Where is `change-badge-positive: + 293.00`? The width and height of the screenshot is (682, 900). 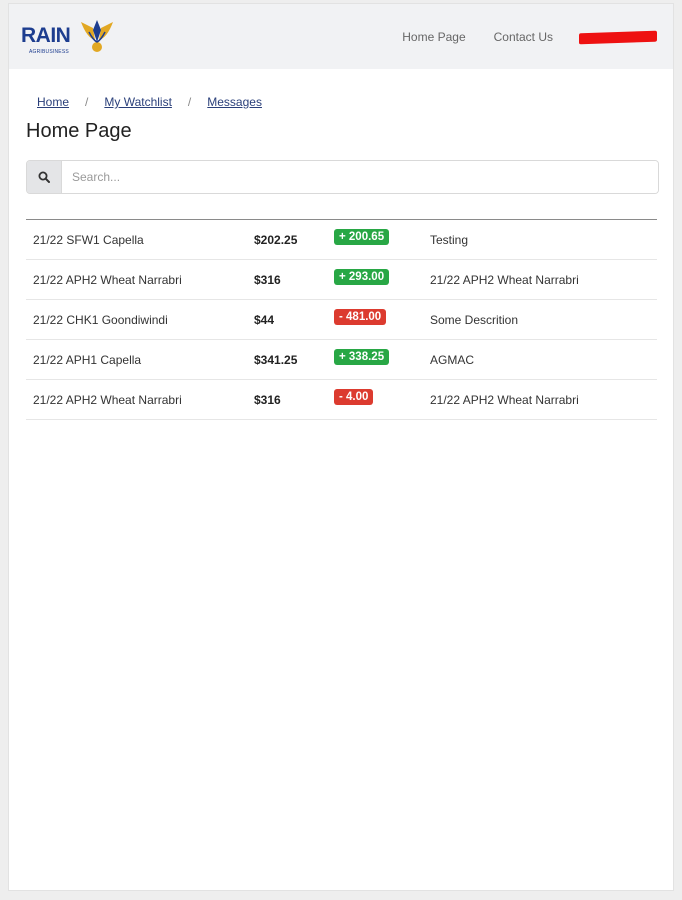 change-badge-positive: + 293.00 is located at coordinates (362, 276).